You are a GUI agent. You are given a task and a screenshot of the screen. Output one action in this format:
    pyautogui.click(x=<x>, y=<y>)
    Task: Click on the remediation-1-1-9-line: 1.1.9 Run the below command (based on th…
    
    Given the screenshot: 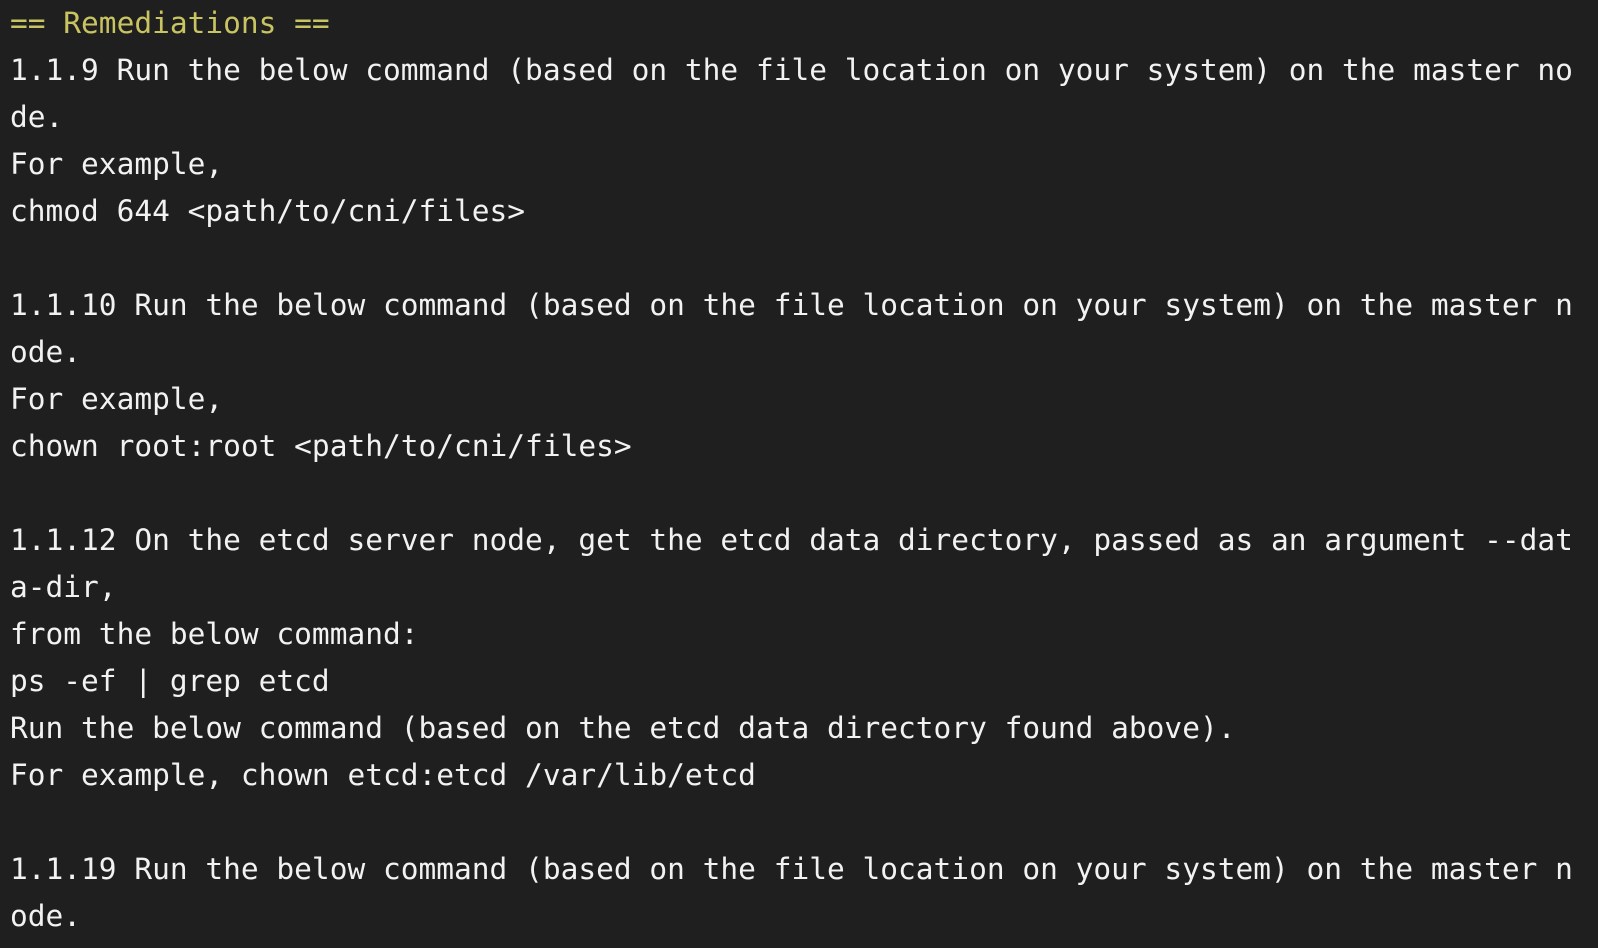 What is the action you would take?
    pyautogui.click(x=791, y=70)
    